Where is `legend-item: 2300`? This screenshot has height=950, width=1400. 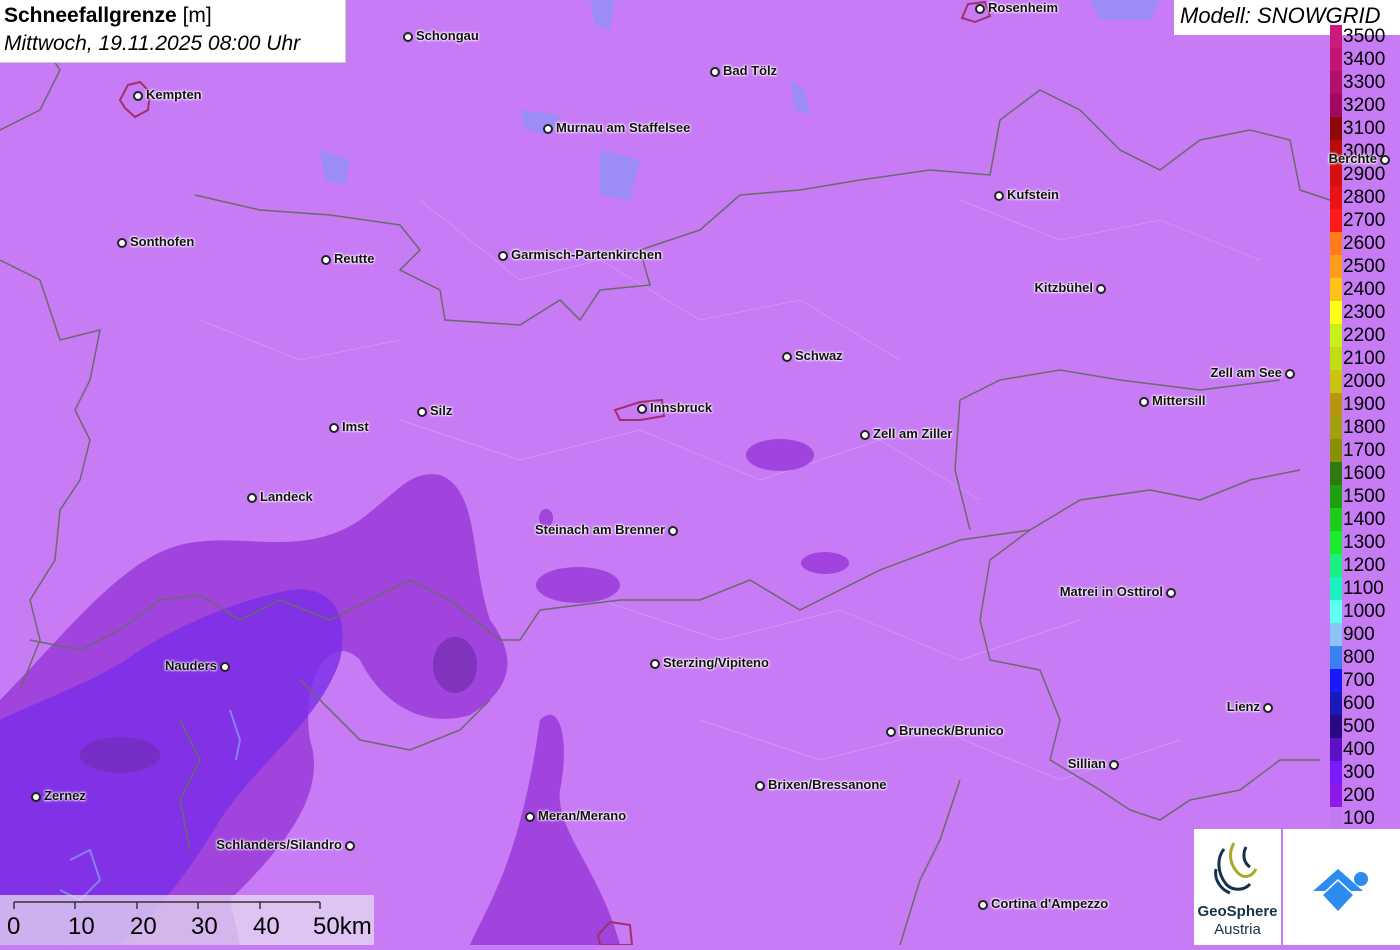 legend-item: 2300 is located at coordinates (1365, 312).